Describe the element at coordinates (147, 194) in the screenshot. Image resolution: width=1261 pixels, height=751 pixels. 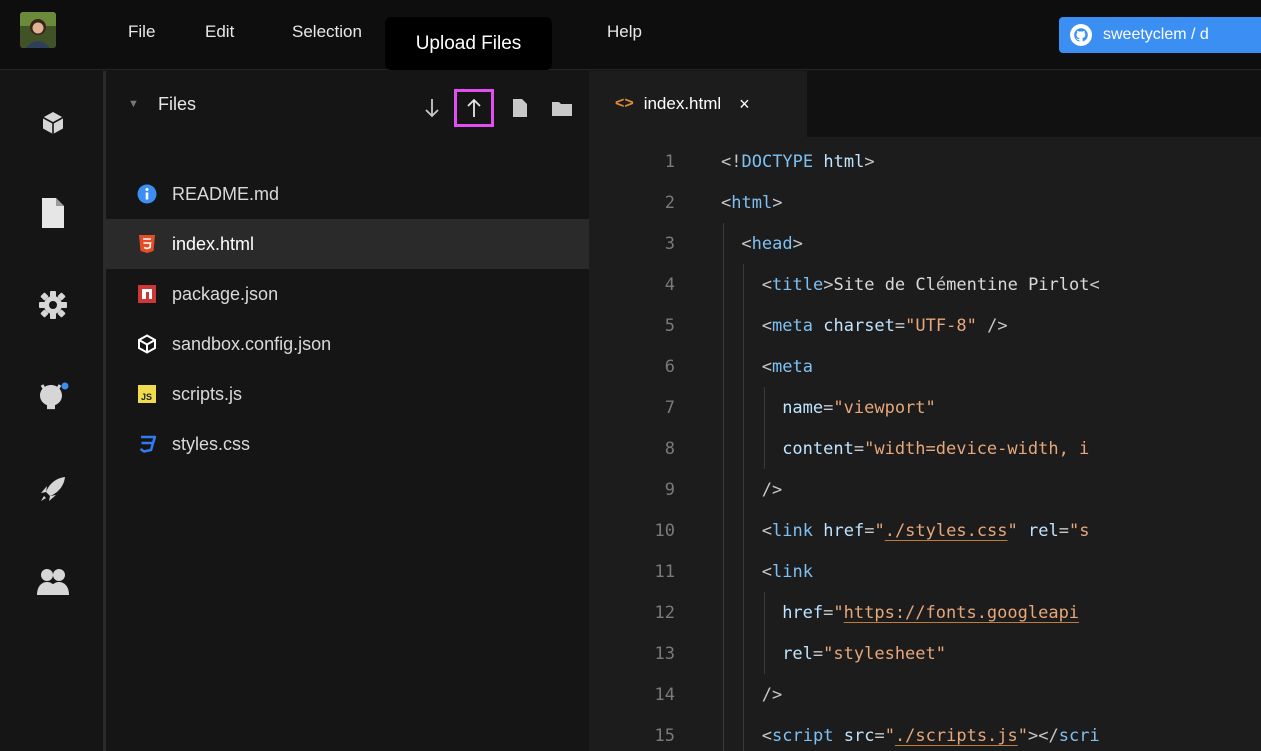
I see `info-icon` at that location.